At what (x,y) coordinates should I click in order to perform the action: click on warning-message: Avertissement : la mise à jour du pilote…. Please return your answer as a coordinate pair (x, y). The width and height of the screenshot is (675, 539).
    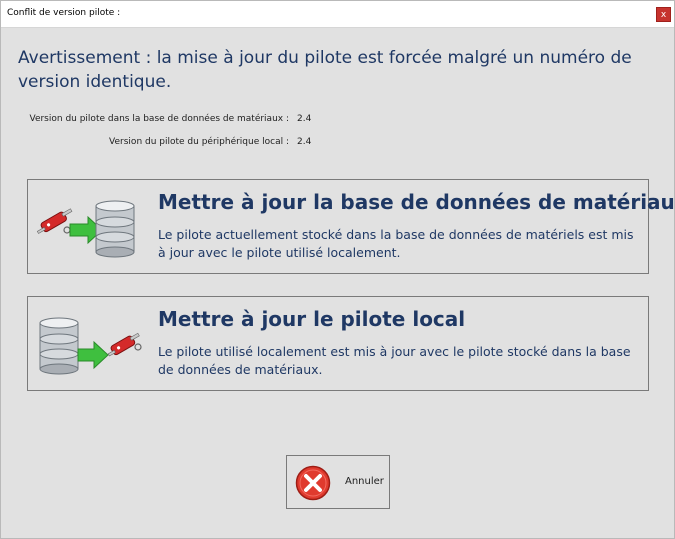
    Looking at the image, I should click on (325, 70).